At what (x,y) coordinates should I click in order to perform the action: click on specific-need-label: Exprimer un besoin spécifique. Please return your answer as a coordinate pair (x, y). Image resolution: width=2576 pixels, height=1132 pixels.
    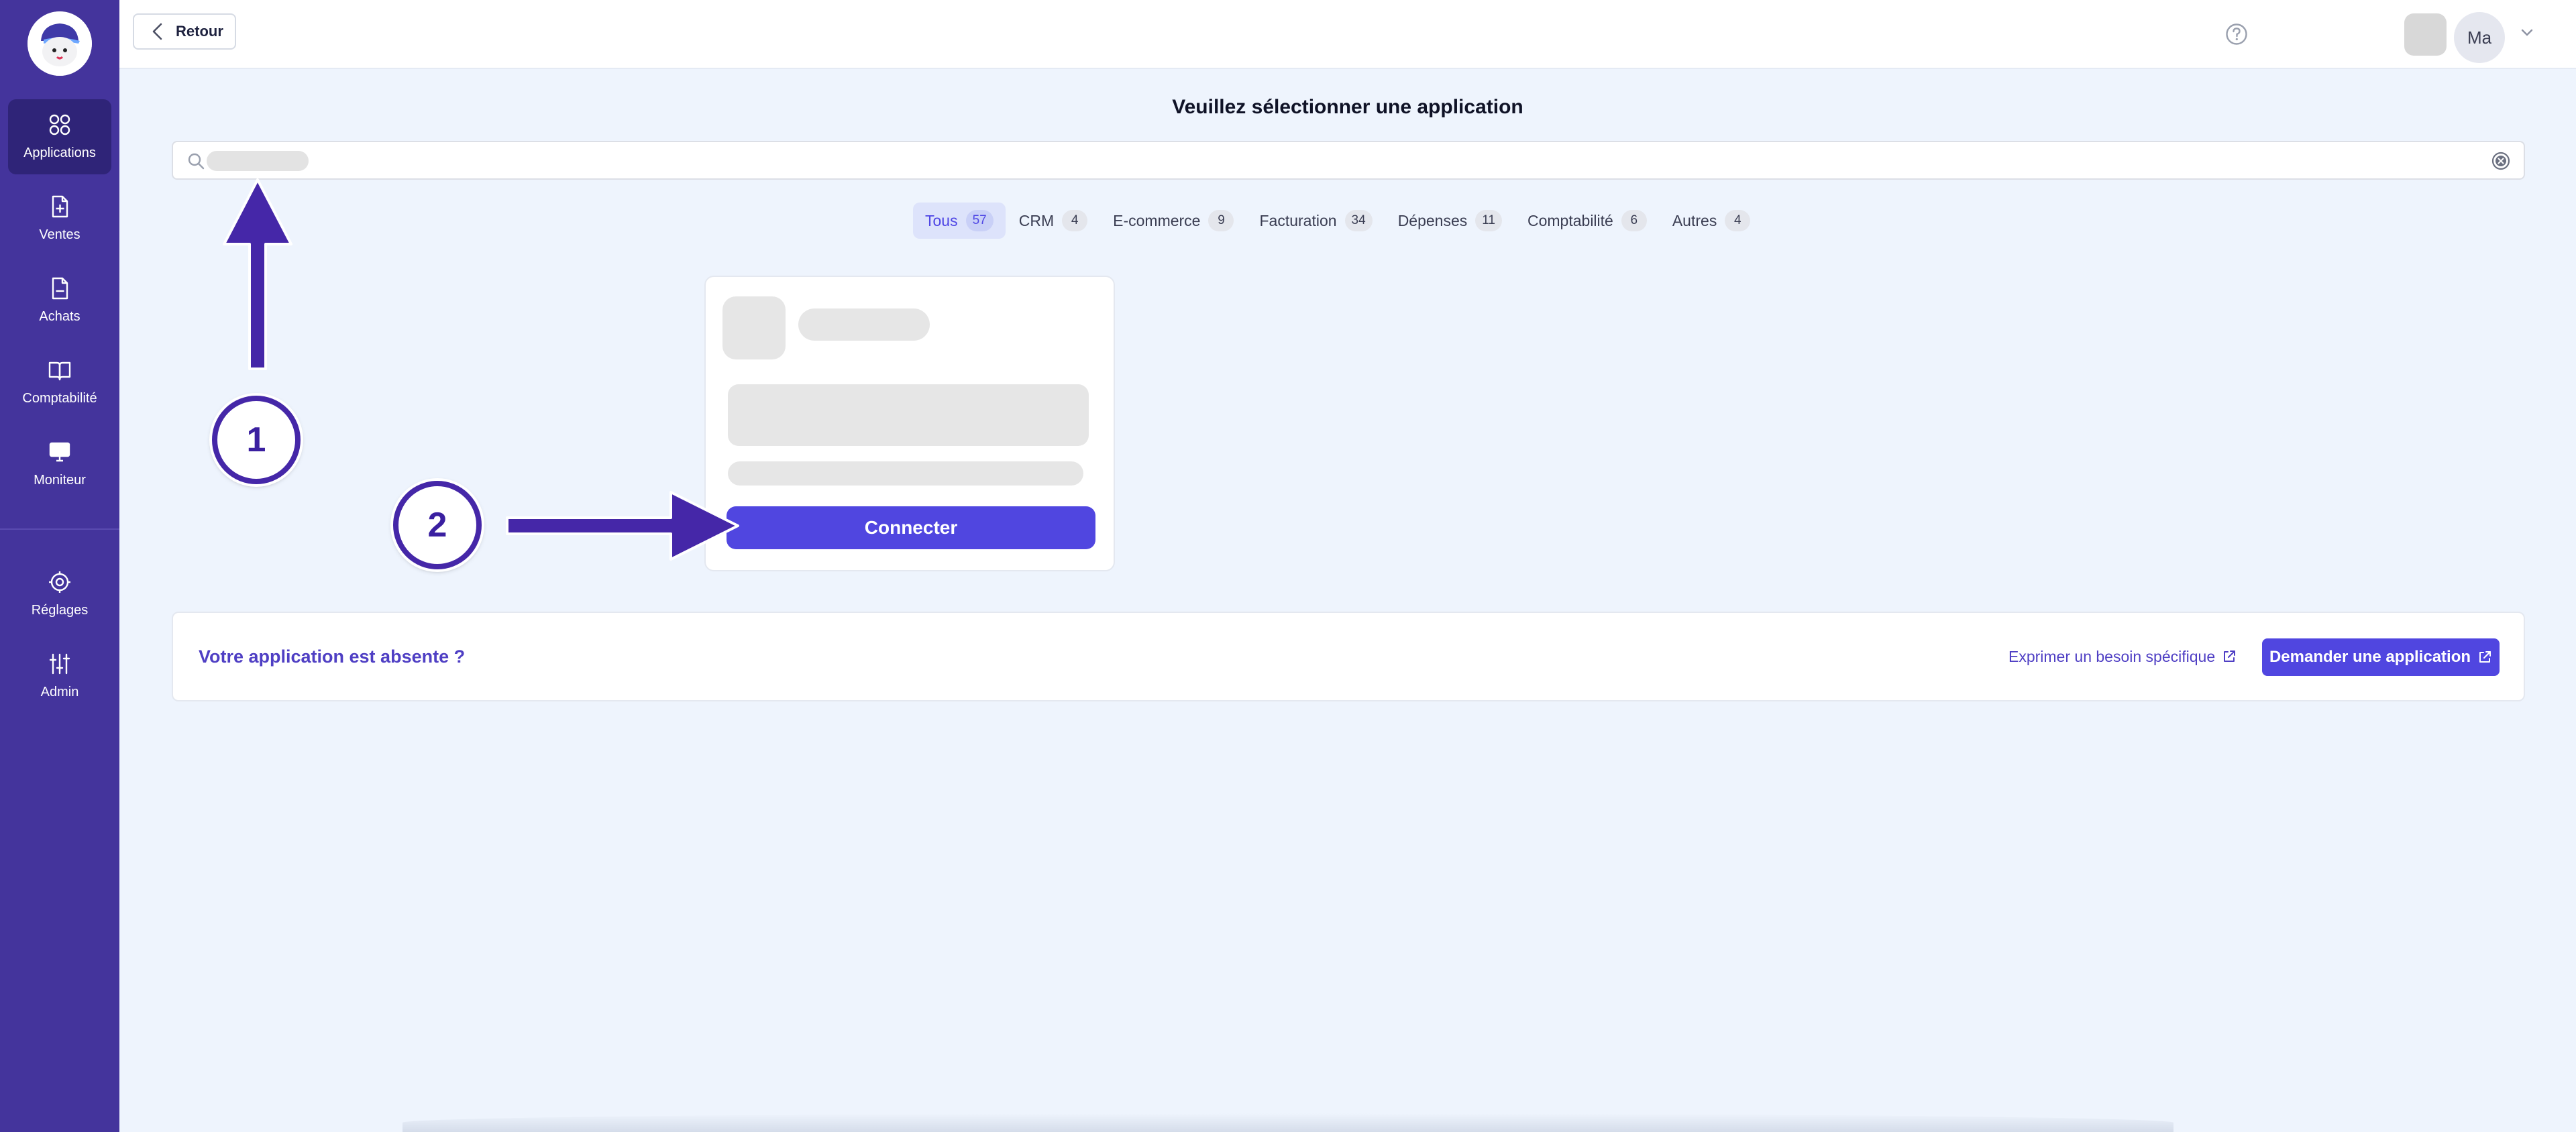
    Looking at the image, I should click on (2112, 656).